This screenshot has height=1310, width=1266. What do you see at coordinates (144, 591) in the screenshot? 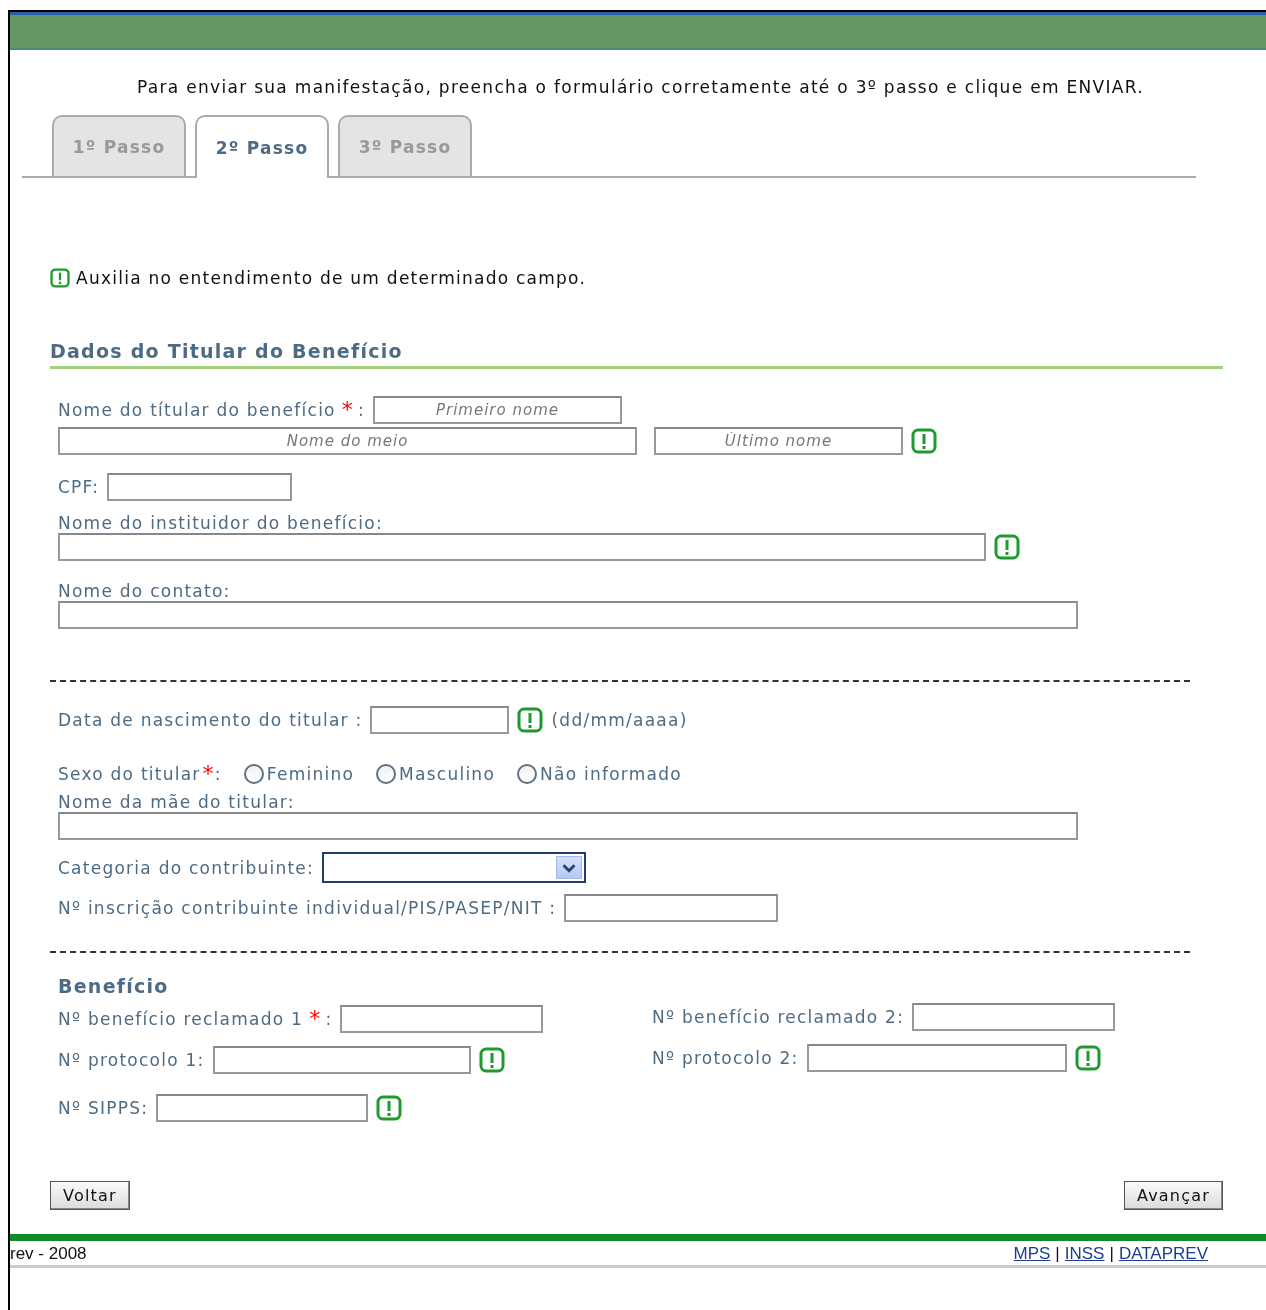
I see `field-label: Nome do contato:` at bounding box center [144, 591].